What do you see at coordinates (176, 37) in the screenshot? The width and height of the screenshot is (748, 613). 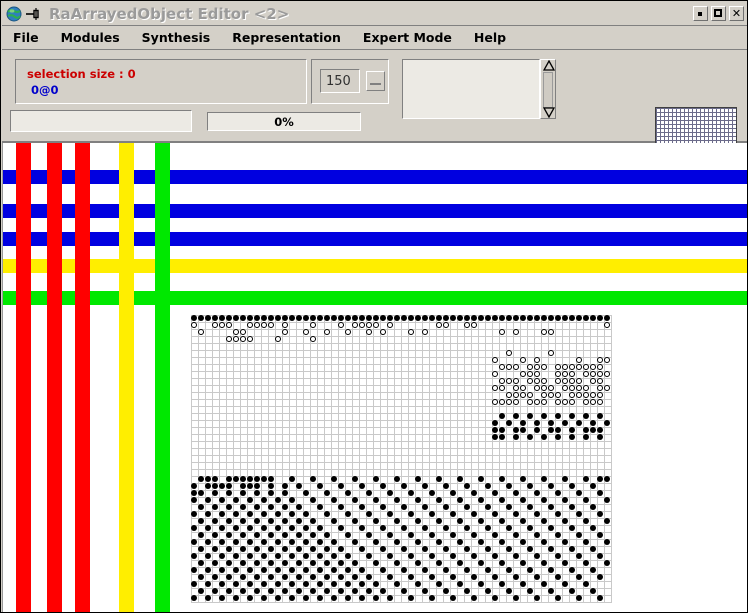 I see `menu-item-synthesis: Synthesis` at bounding box center [176, 37].